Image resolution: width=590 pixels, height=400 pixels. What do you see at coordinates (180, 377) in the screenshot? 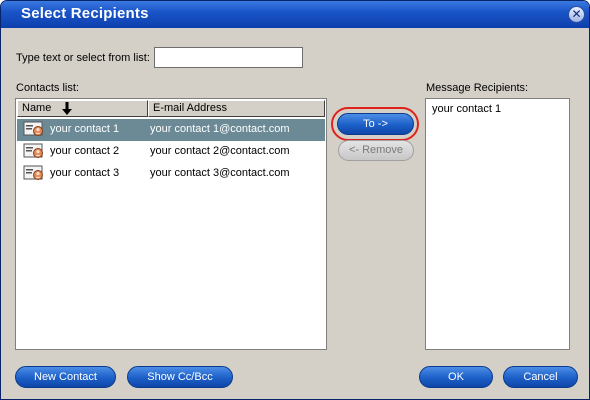
I see `show-cc-bcc-button: Show Cc/Bcc` at bounding box center [180, 377].